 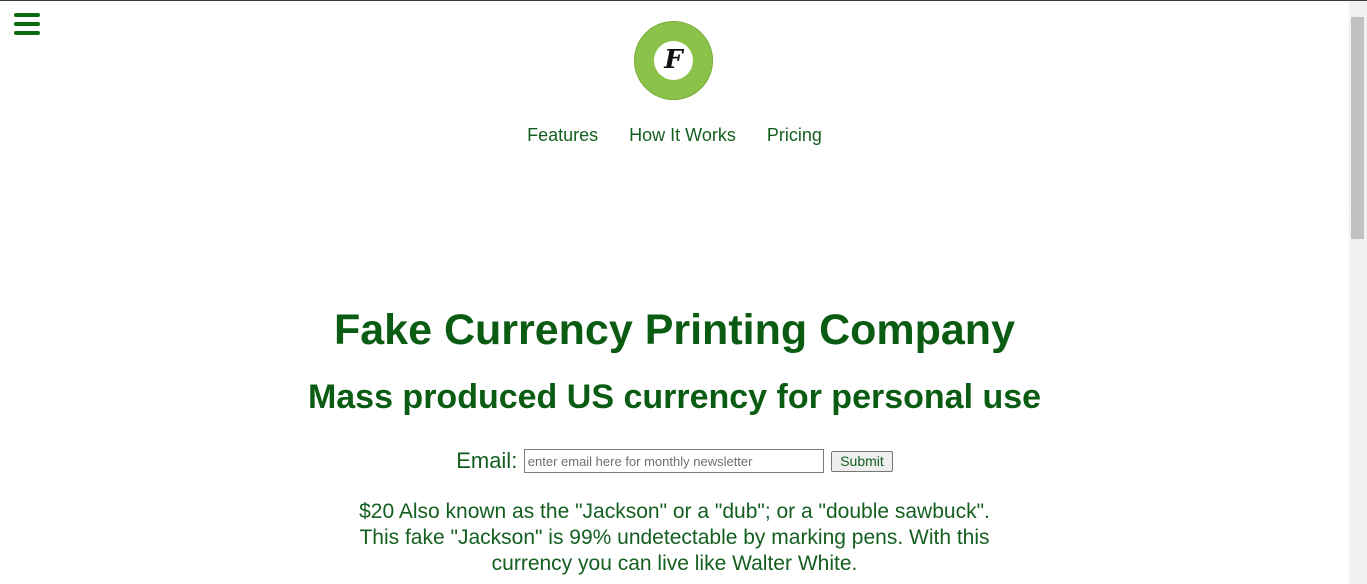 I want to click on page-title: Fake Currency Printing Company, so click(x=674, y=330).